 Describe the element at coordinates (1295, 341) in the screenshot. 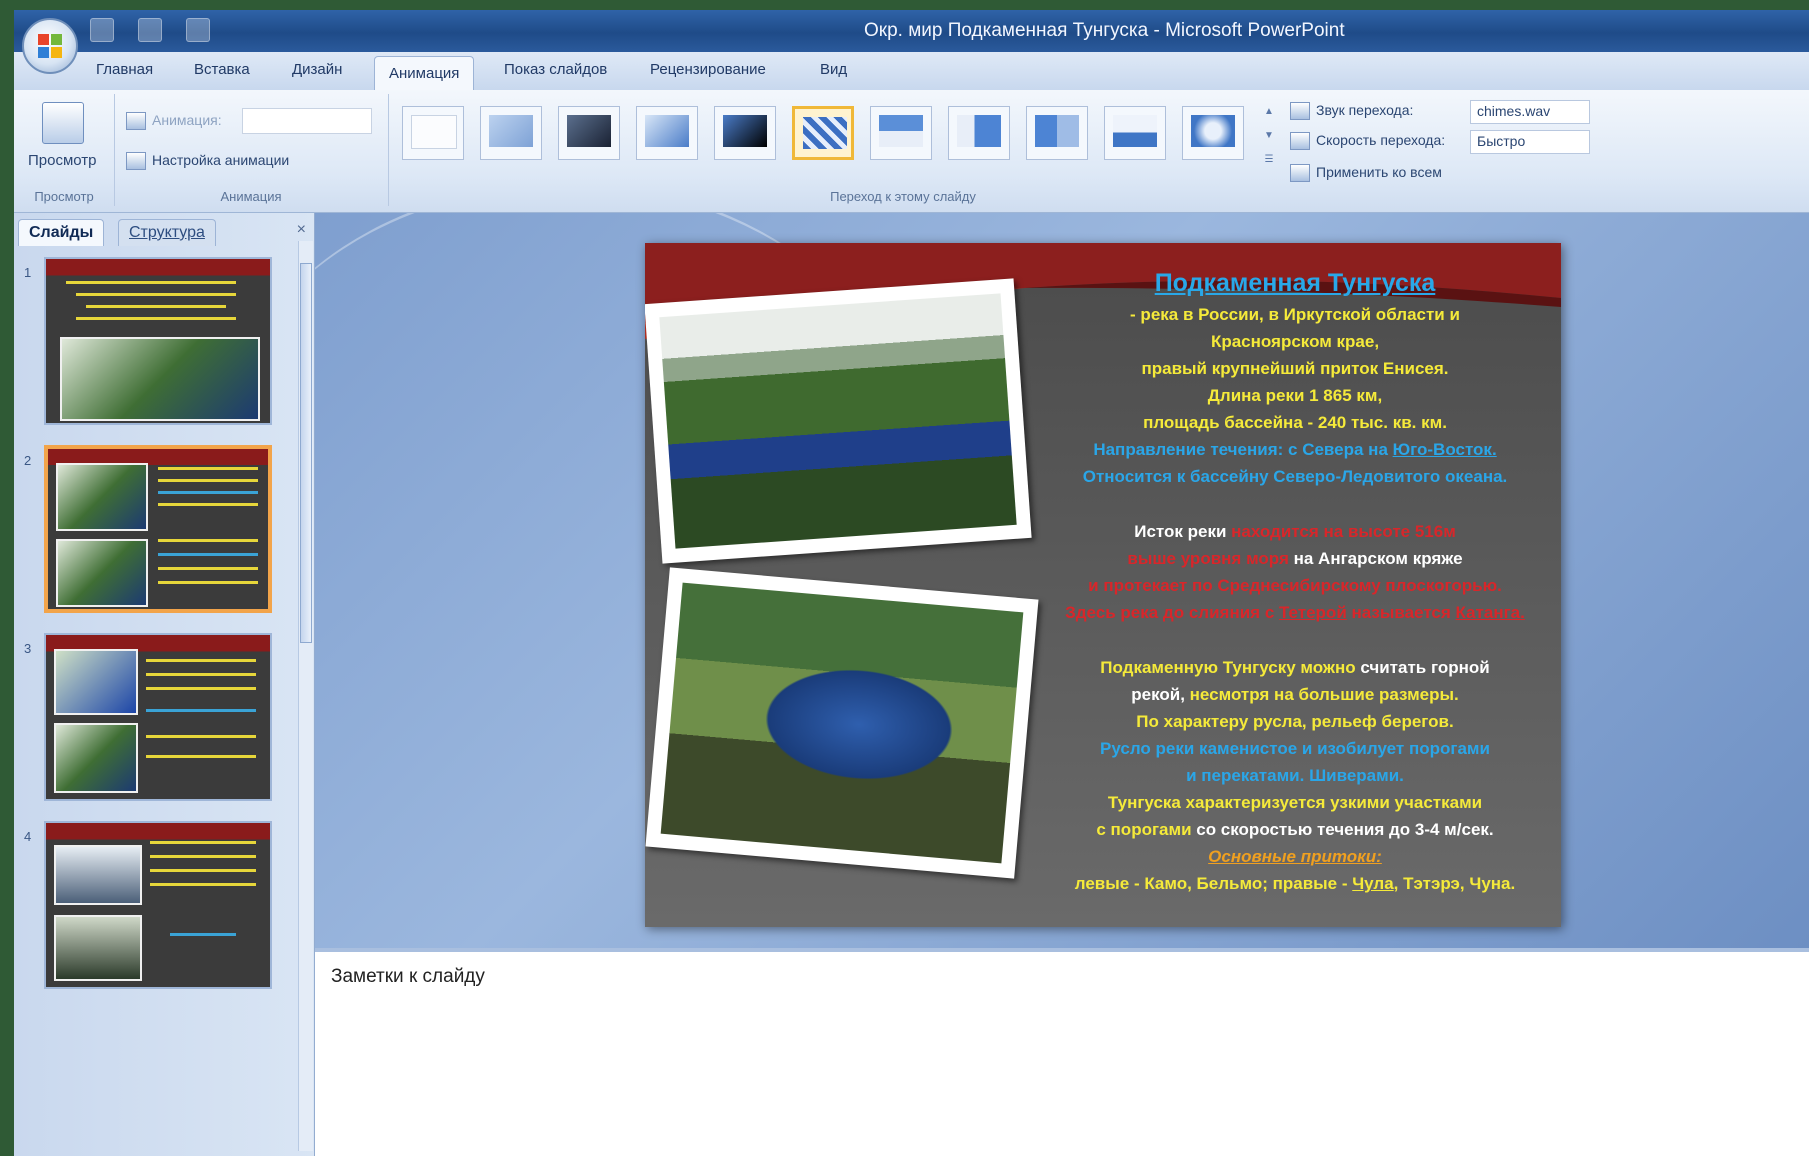

I see `slide-line: Красноярском крае,` at that location.